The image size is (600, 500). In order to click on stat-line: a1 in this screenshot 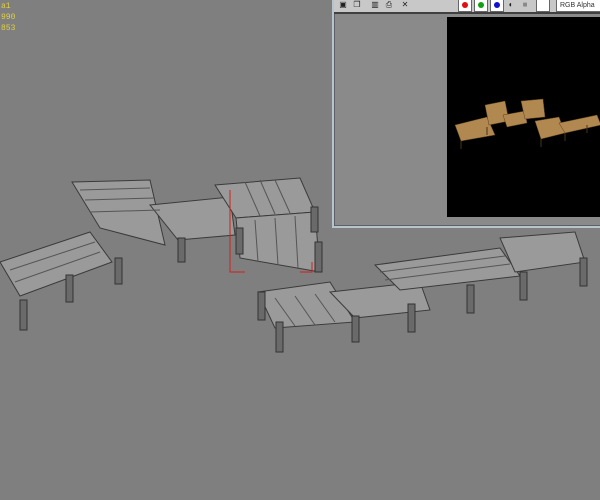, I will do `click(6, 6)`.